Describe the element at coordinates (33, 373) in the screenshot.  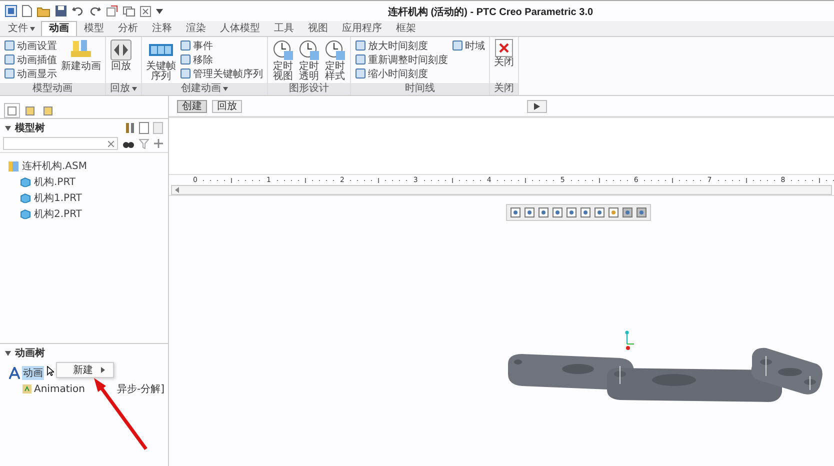
I see `tree-item: 动画` at that location.